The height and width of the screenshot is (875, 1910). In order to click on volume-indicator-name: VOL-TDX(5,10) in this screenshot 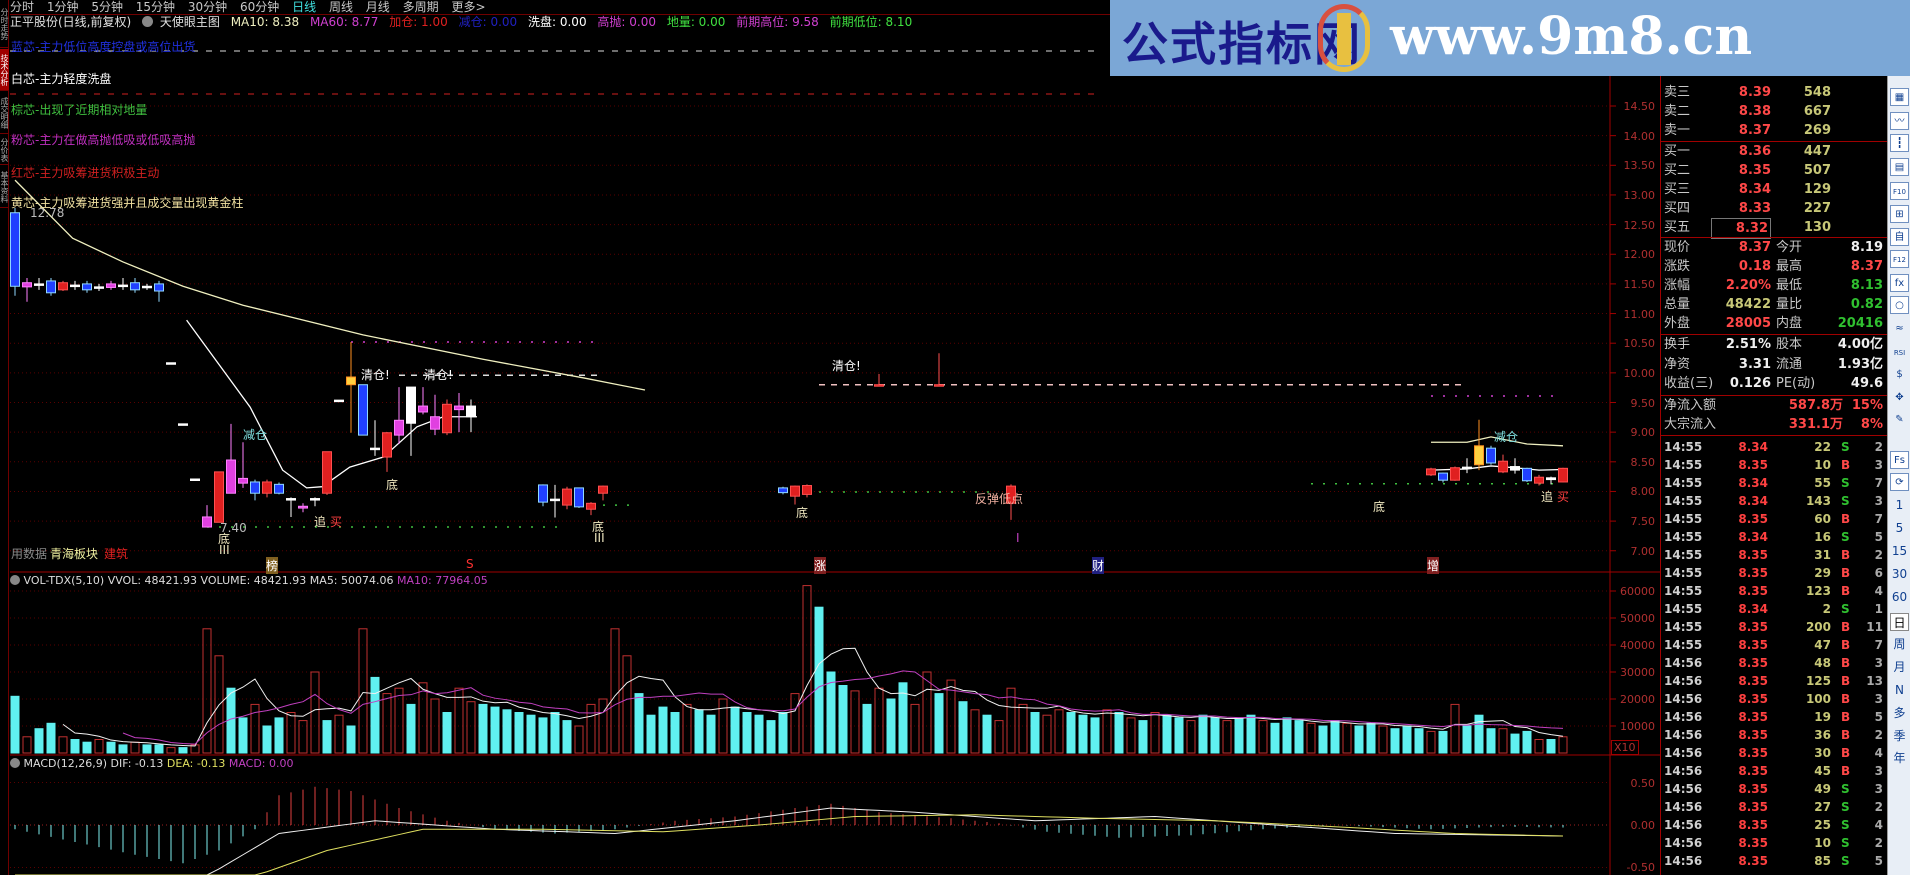, I will do `click(64, 580)`.